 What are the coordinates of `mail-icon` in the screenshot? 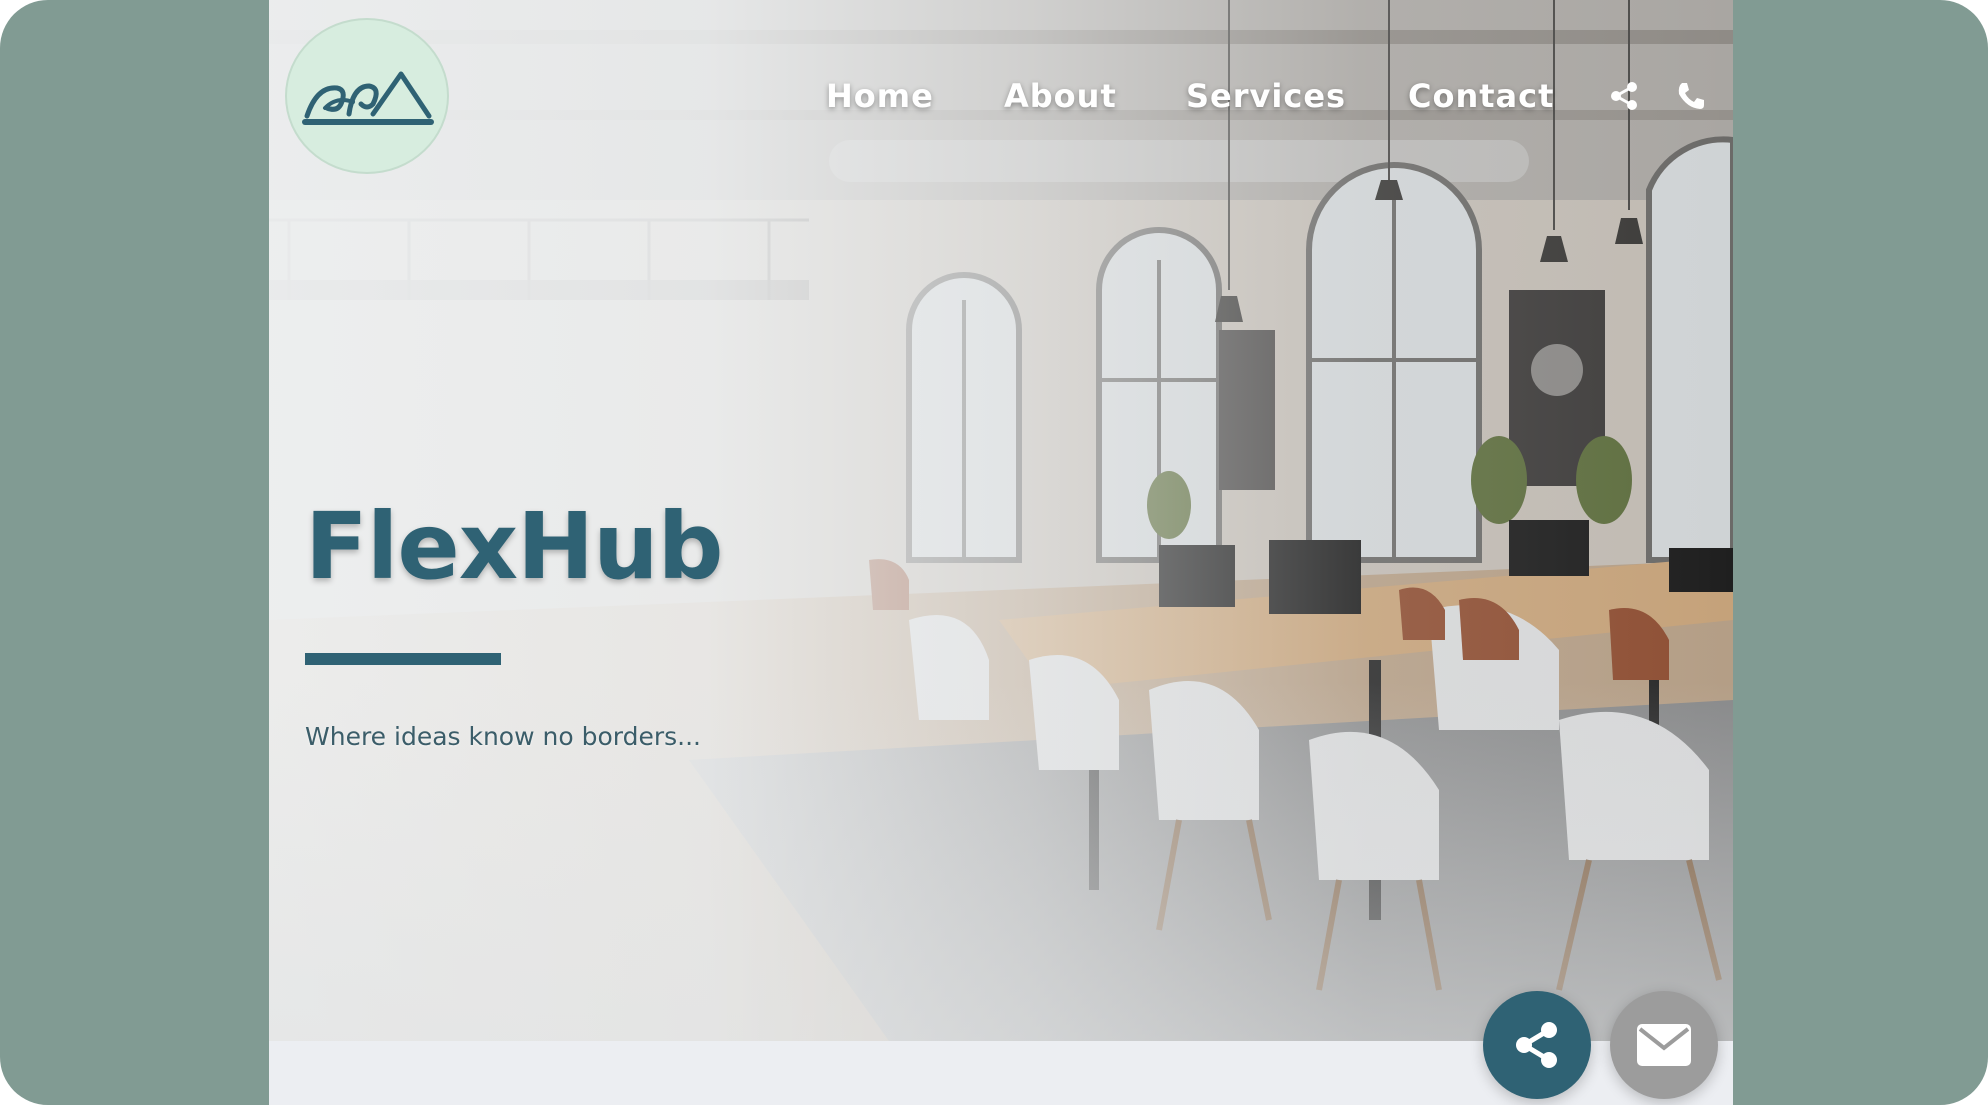 It's located at (1664, 1045).